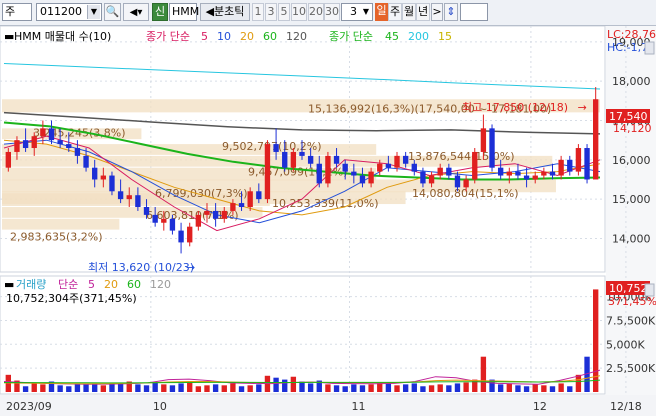 This screenshot has height=416, width=656. I want to click on count-select: 3 ▼, so click(357, 12).